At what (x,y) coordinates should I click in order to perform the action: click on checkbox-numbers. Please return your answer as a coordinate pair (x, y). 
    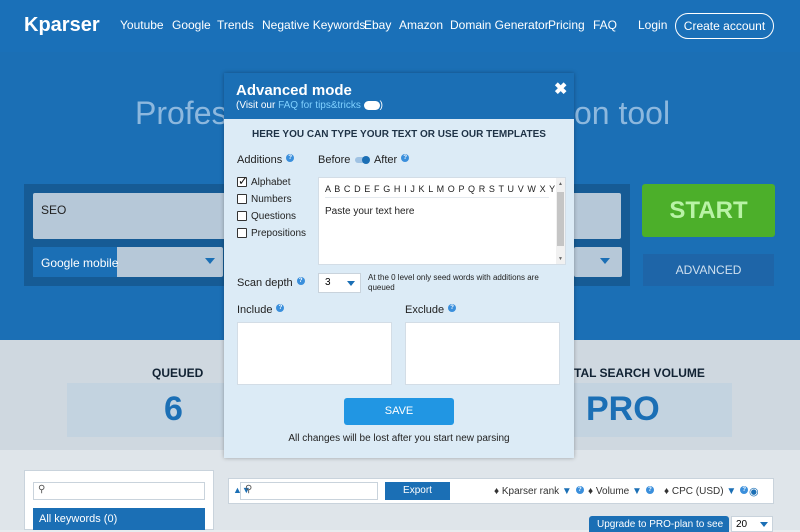
    Looking at the image, I should click on (242, 199).